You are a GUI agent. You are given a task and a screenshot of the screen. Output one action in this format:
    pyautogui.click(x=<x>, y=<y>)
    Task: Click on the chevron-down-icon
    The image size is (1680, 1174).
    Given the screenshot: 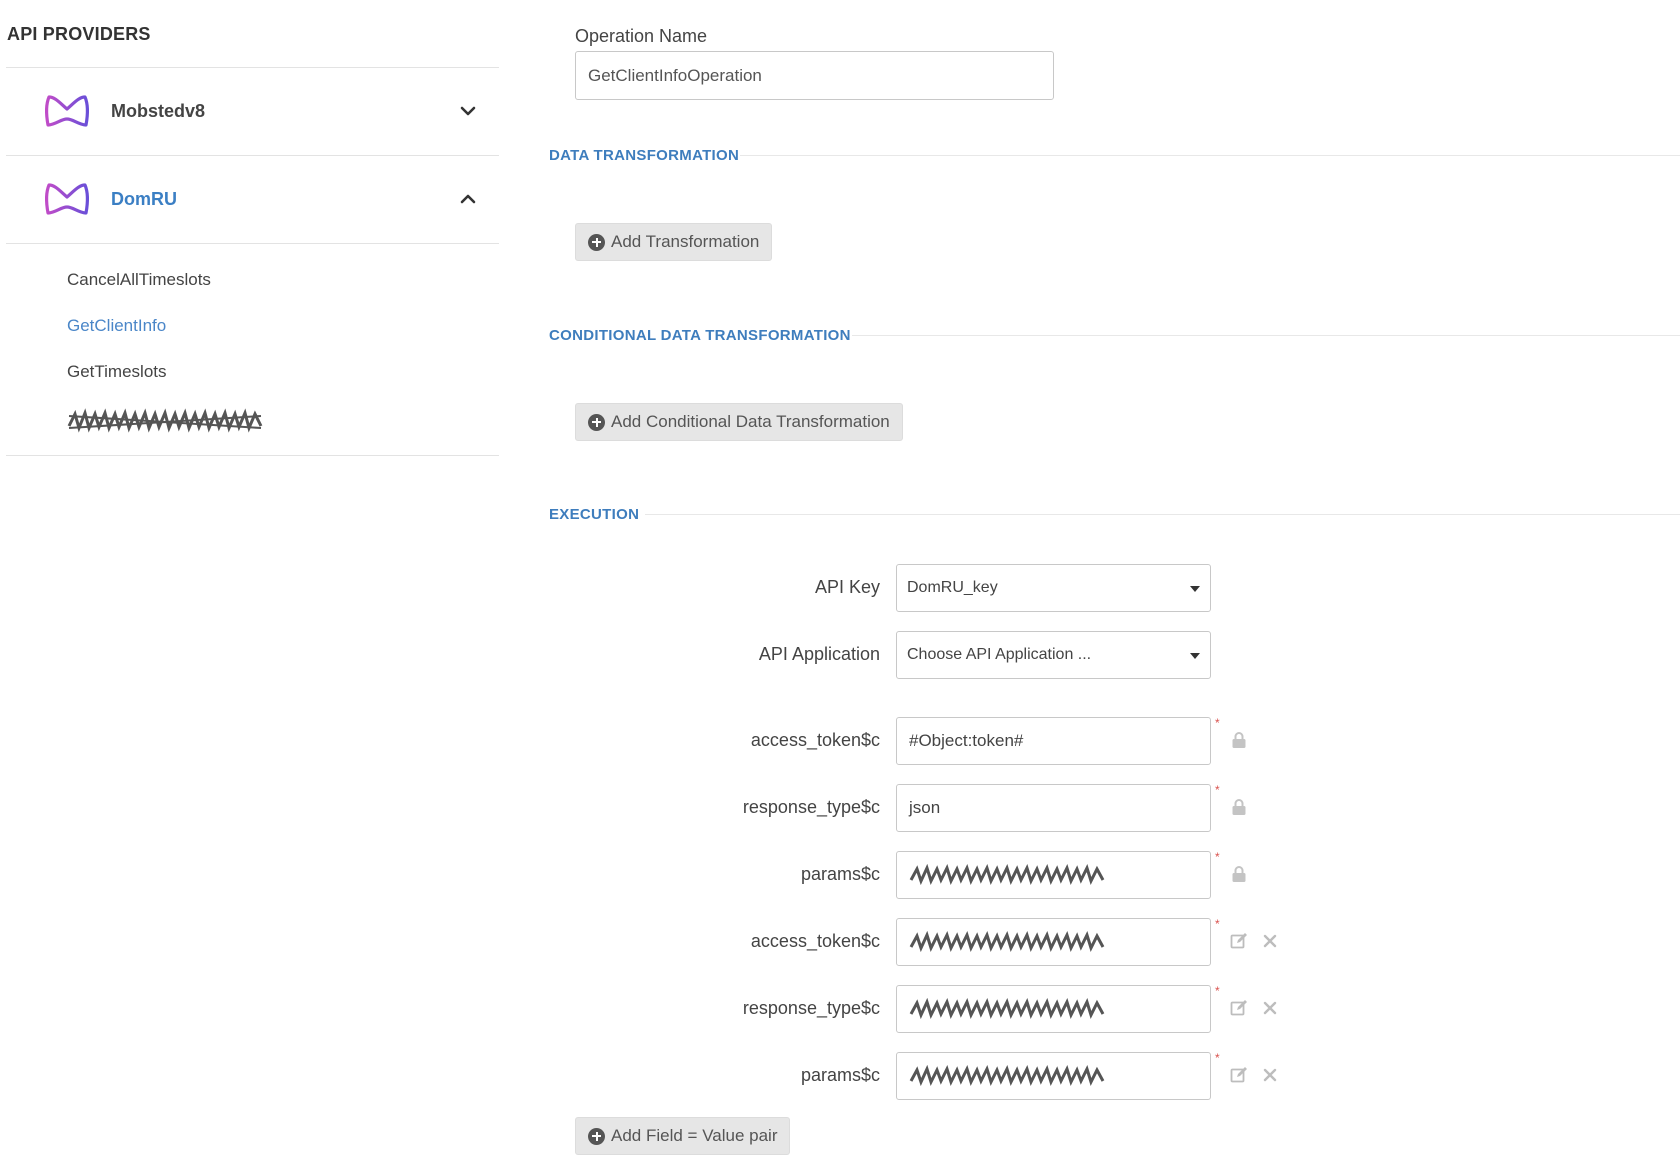 What is the action you would take?
    pyautogui.click(x=468, y=111)
    